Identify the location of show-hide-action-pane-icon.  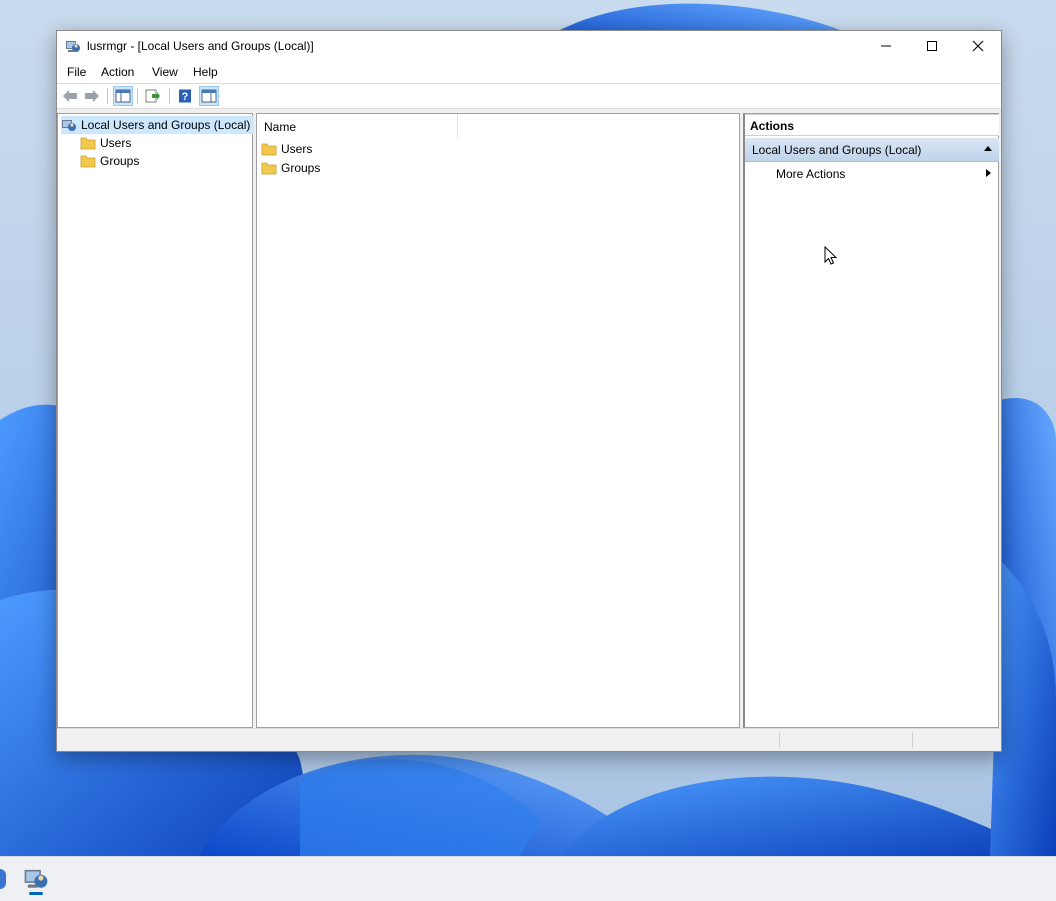
(209, 96).